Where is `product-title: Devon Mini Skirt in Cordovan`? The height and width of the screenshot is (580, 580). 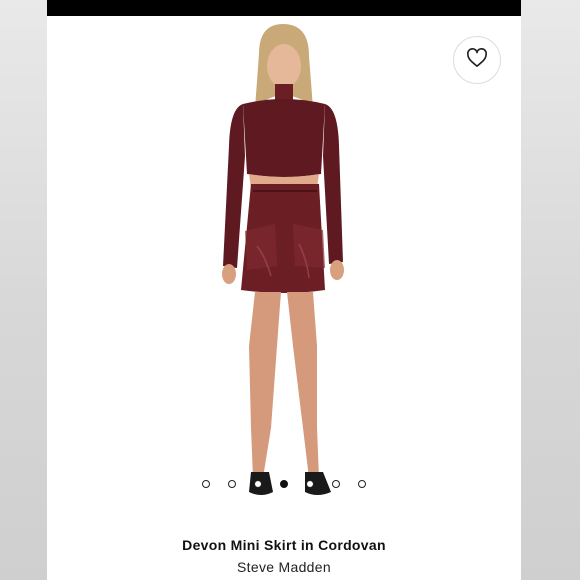 product-title: Devon Mini Skirt in Cordovan is located at coordinates (284, 545).